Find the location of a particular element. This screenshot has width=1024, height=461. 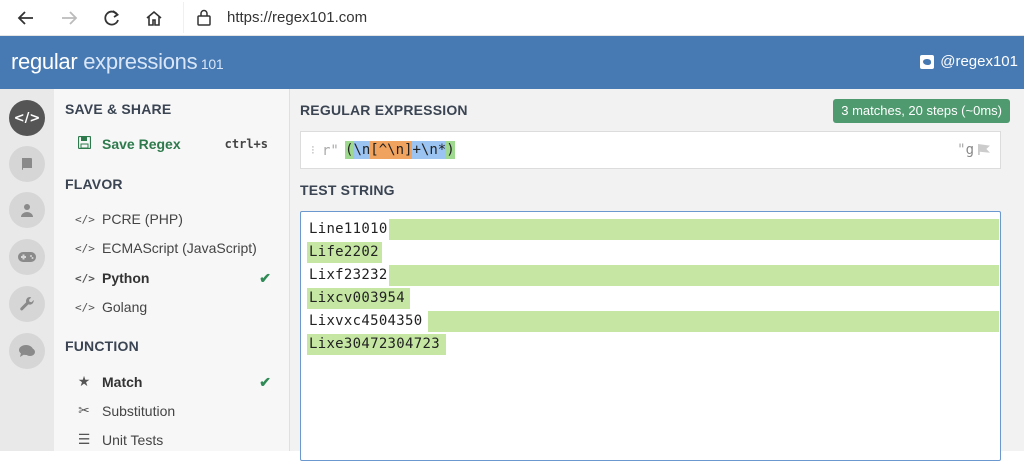

wrench-icon is located at coordinates (27, 304).